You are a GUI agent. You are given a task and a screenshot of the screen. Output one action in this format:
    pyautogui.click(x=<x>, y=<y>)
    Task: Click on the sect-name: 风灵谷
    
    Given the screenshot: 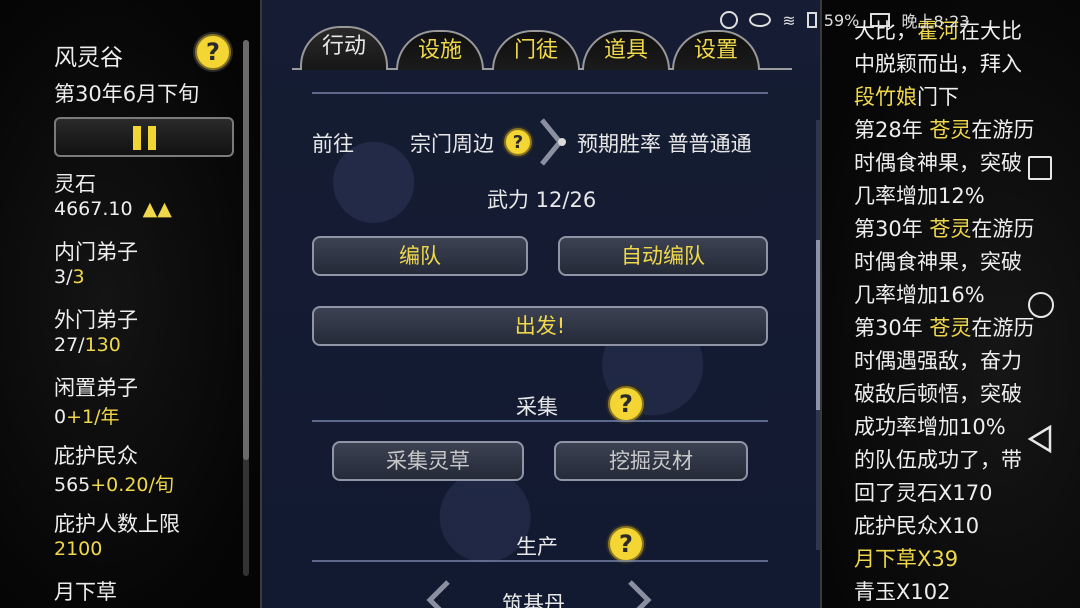 What is the action you would take?
    pyautogui.click(x=88, y=58)
    